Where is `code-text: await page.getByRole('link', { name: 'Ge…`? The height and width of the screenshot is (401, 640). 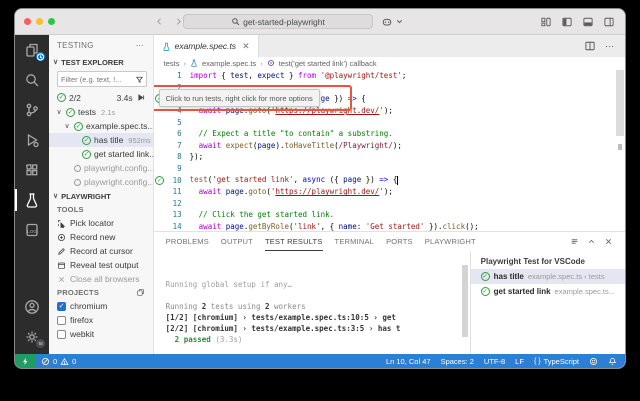 code-text: await page.getByRole('link', { name: 'Ge… is located at coordinates (338, 226).